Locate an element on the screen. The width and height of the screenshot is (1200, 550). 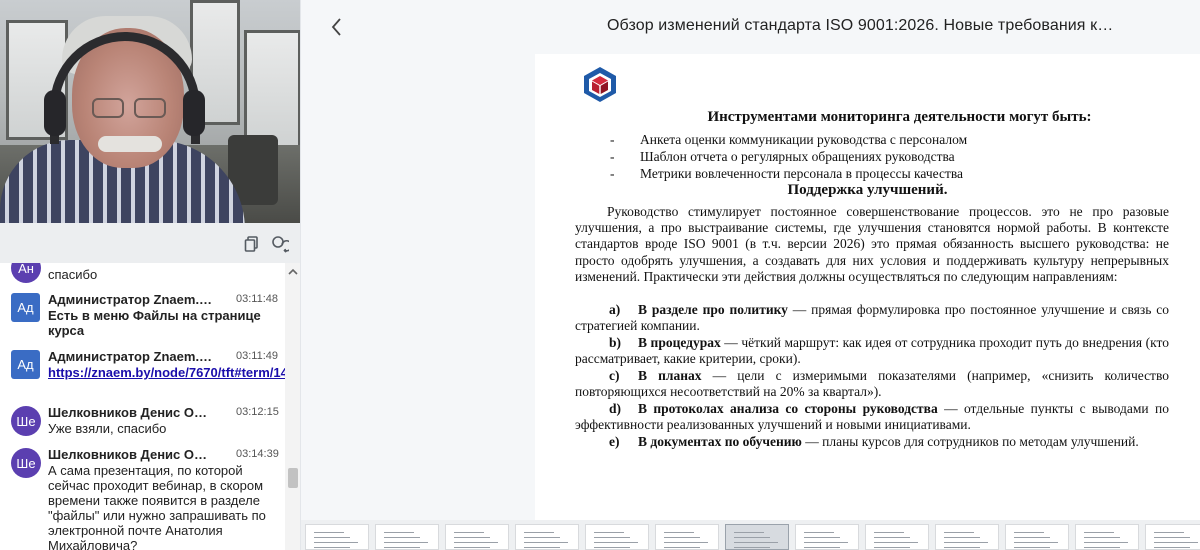
slide-subheading: Поддержка улучшений. is located at coordinates (867, 190).